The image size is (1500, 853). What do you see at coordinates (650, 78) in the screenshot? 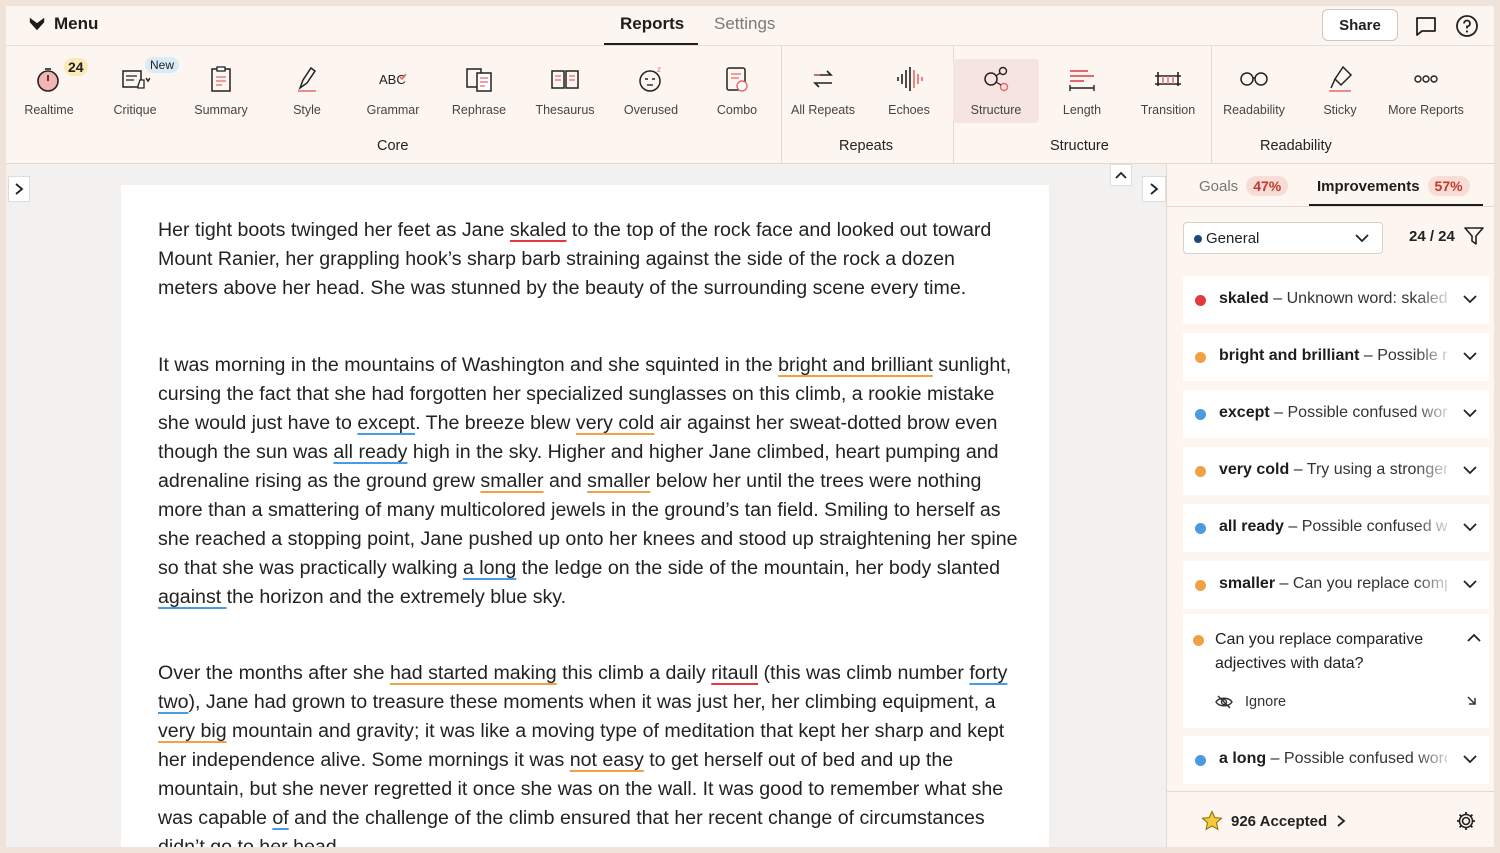
I see `sleepy-face-icon: z` at bounding box center [650, 78].